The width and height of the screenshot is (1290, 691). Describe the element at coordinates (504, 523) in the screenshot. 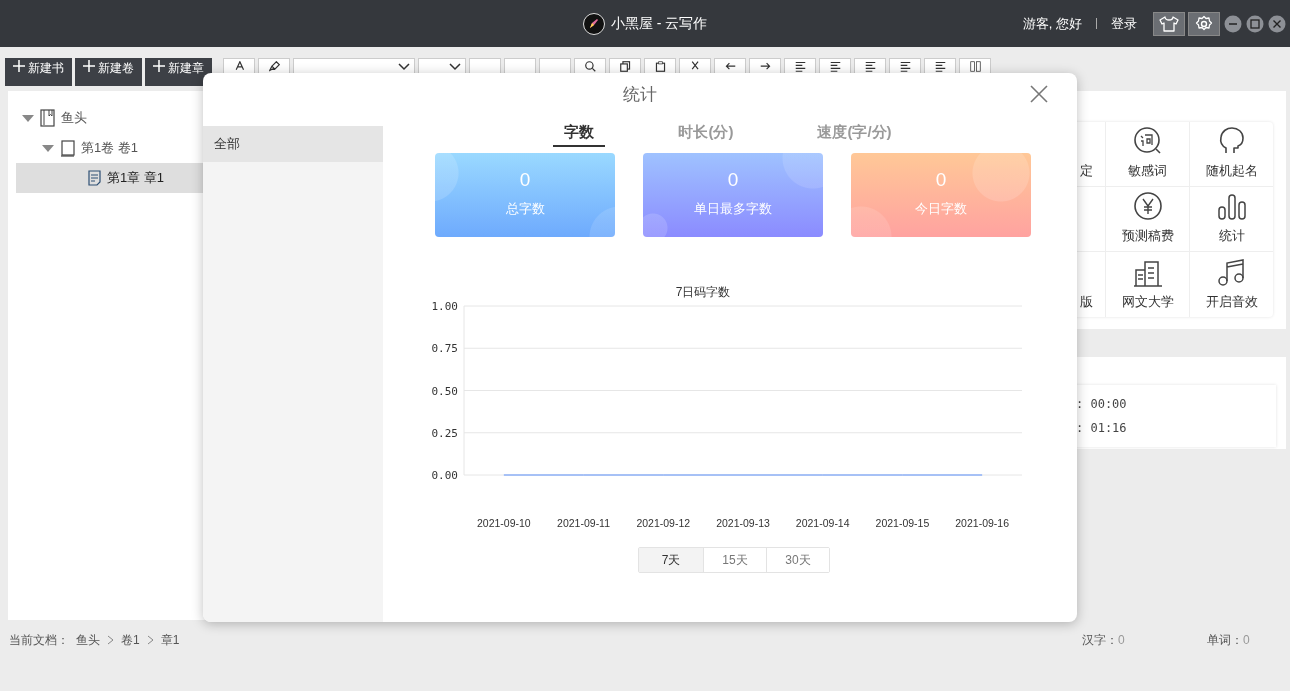

I see `axis-label: 2021-09-10` at that location.